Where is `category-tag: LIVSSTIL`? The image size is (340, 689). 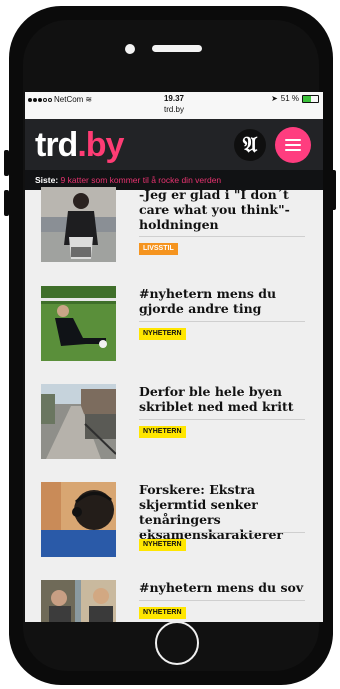 category-tag: LIVSSTIL is located at coordinates (158, 249).